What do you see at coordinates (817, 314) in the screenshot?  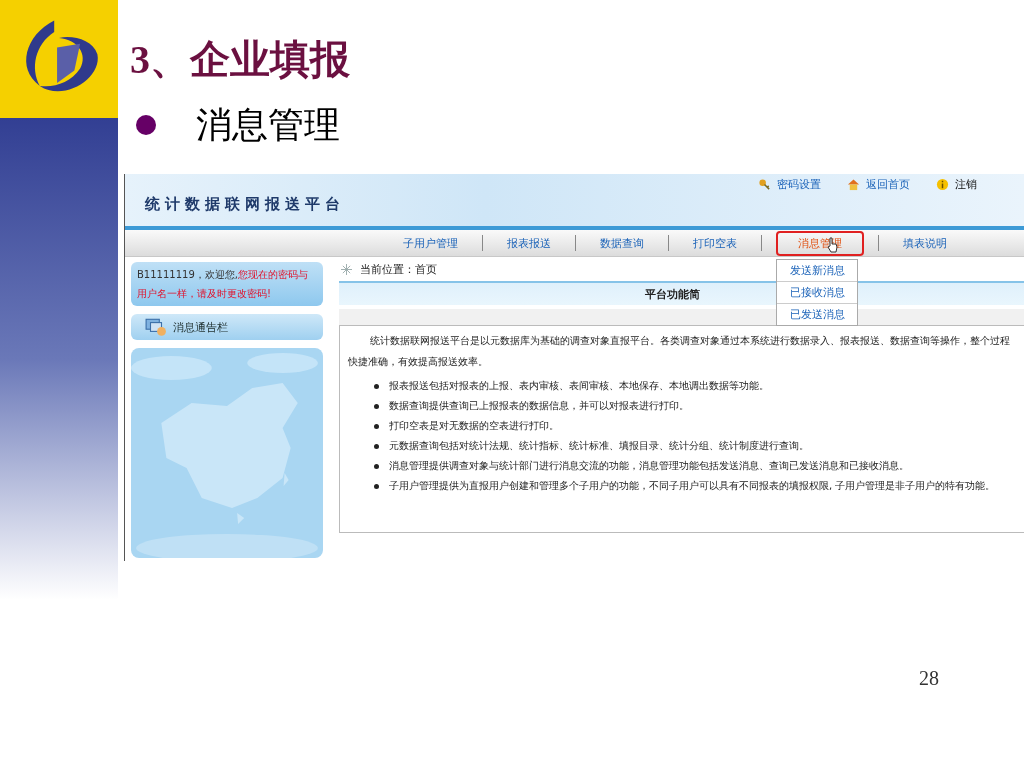 I see `menu-item: 已发送消息` at bounding box center [817, 314].